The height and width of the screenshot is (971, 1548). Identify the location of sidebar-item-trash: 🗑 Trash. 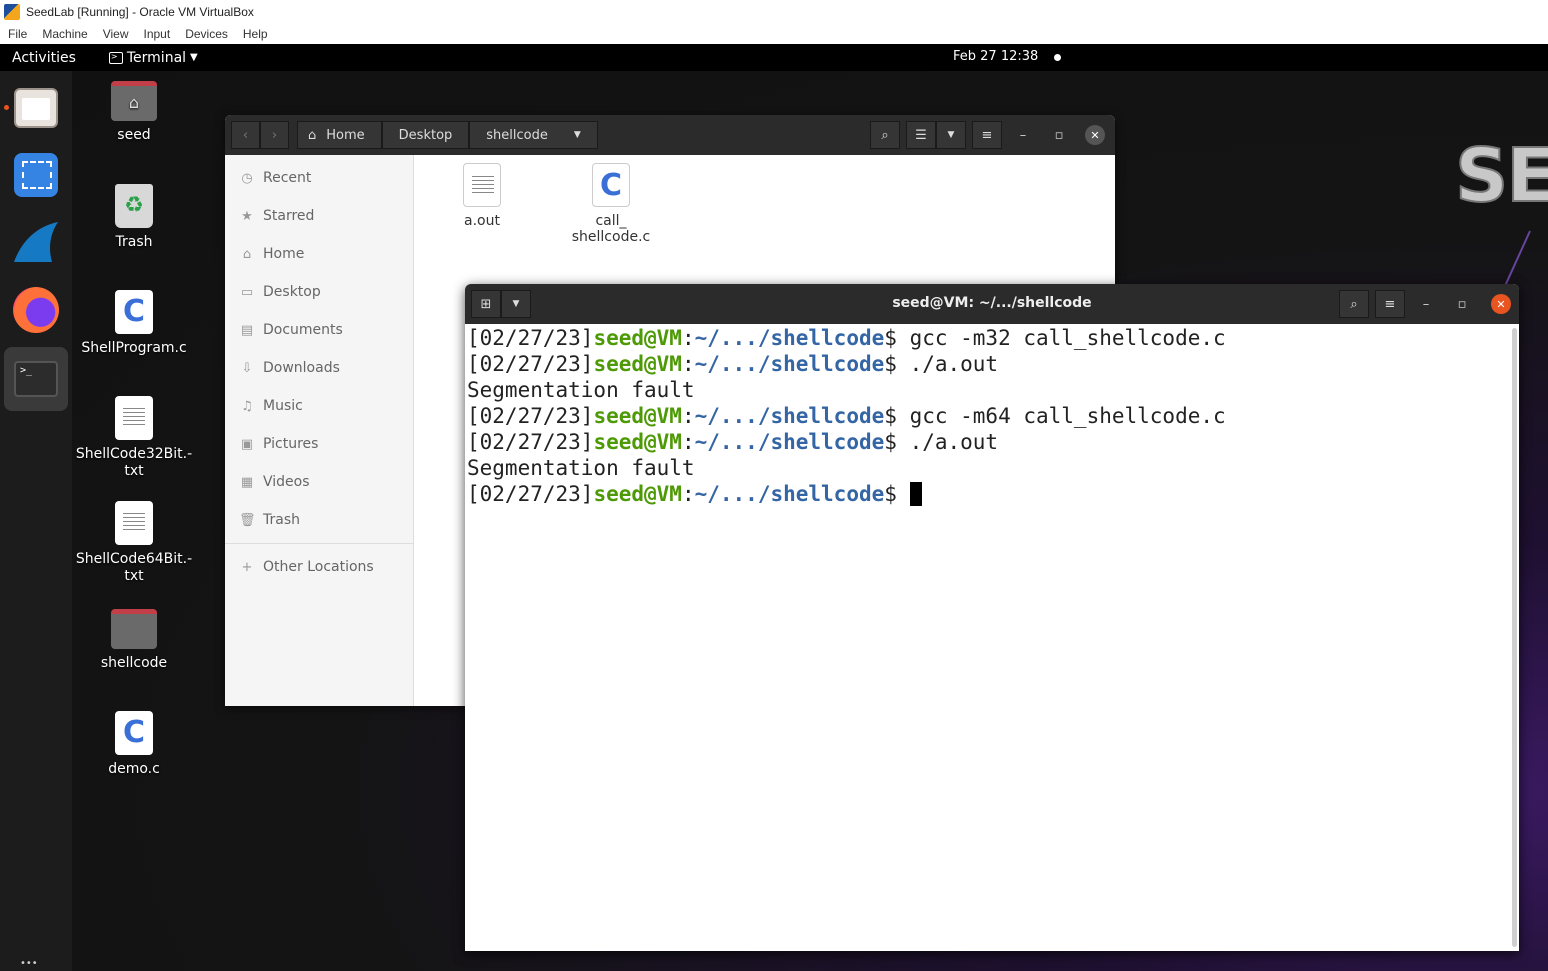
(319, 520).